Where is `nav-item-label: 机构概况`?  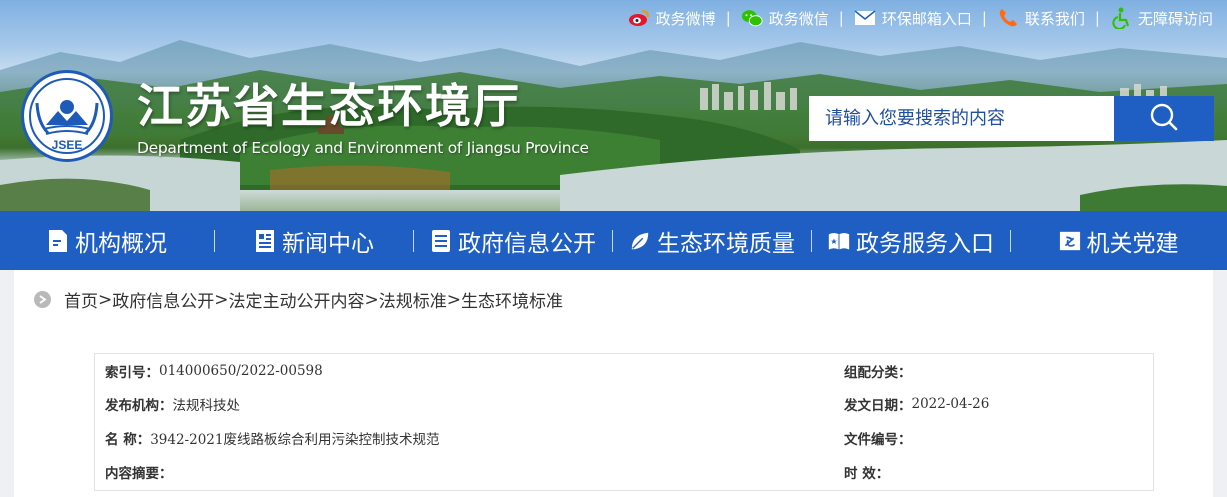 nav-item-label: 机构概况 is located at coordinates (121, 243).